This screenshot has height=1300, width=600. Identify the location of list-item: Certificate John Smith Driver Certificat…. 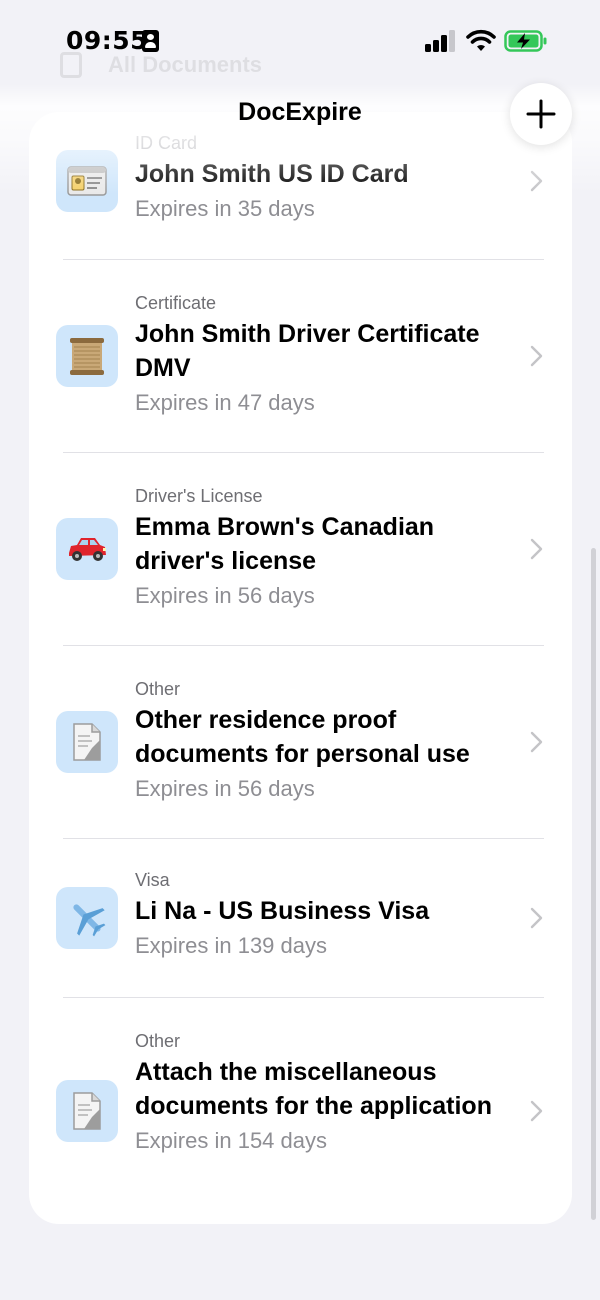
(300, 356).